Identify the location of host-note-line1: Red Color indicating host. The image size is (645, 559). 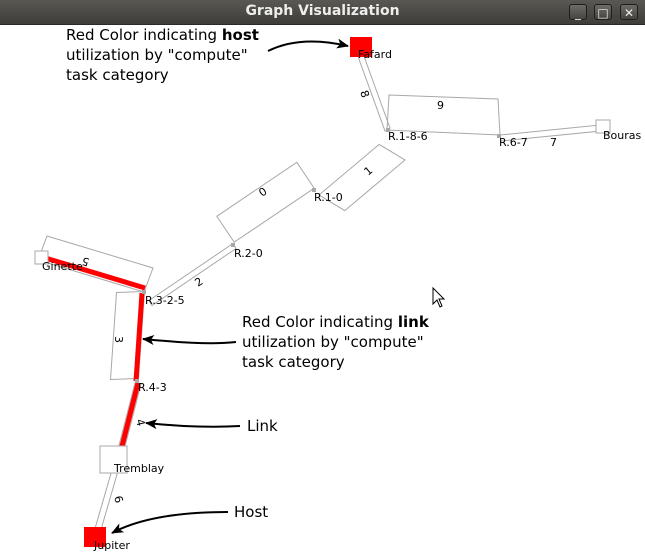
(162, 35).